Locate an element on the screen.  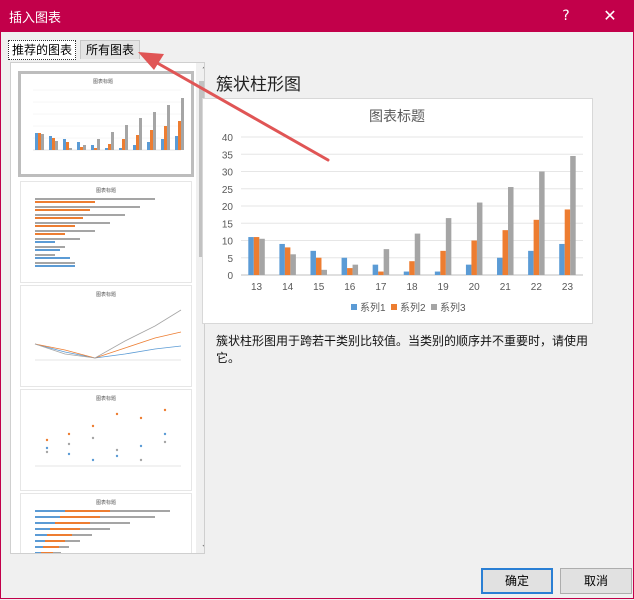
y-tick-label: 20 is located at coordinates (228, 207).